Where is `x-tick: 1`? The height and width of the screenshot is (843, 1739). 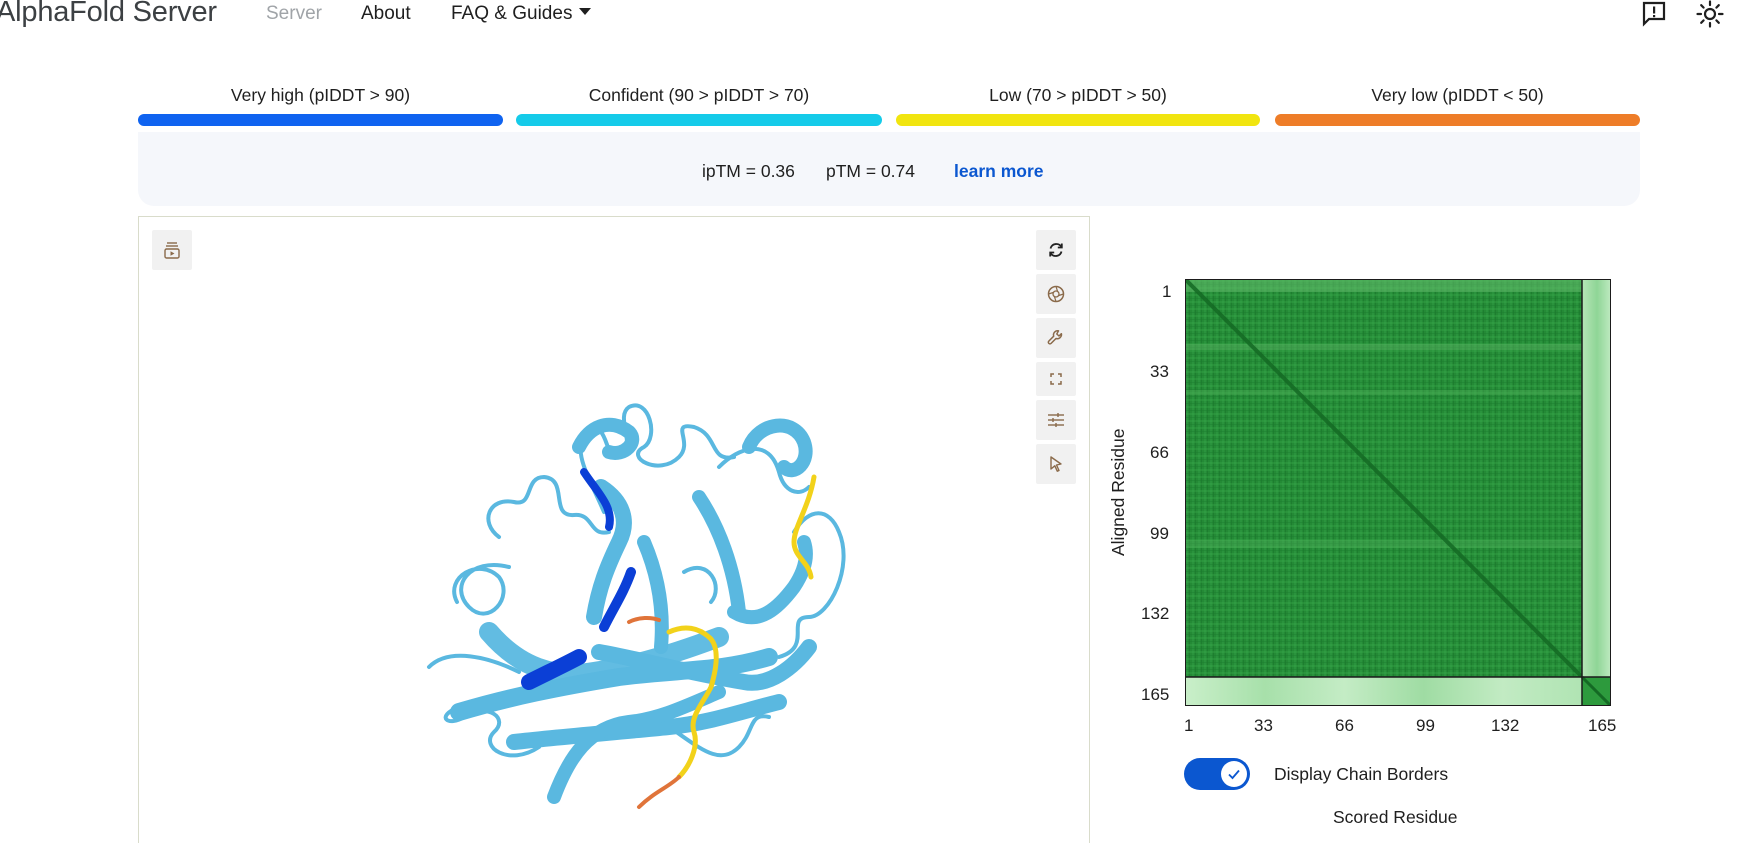
x-tick: 1 is located at coordinates (1189, 725).